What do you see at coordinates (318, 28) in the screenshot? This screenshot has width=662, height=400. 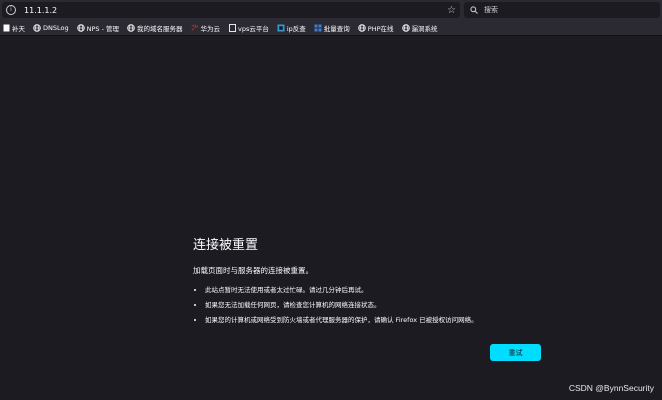 I see `grid-icon` at bounding box center [318, 28].